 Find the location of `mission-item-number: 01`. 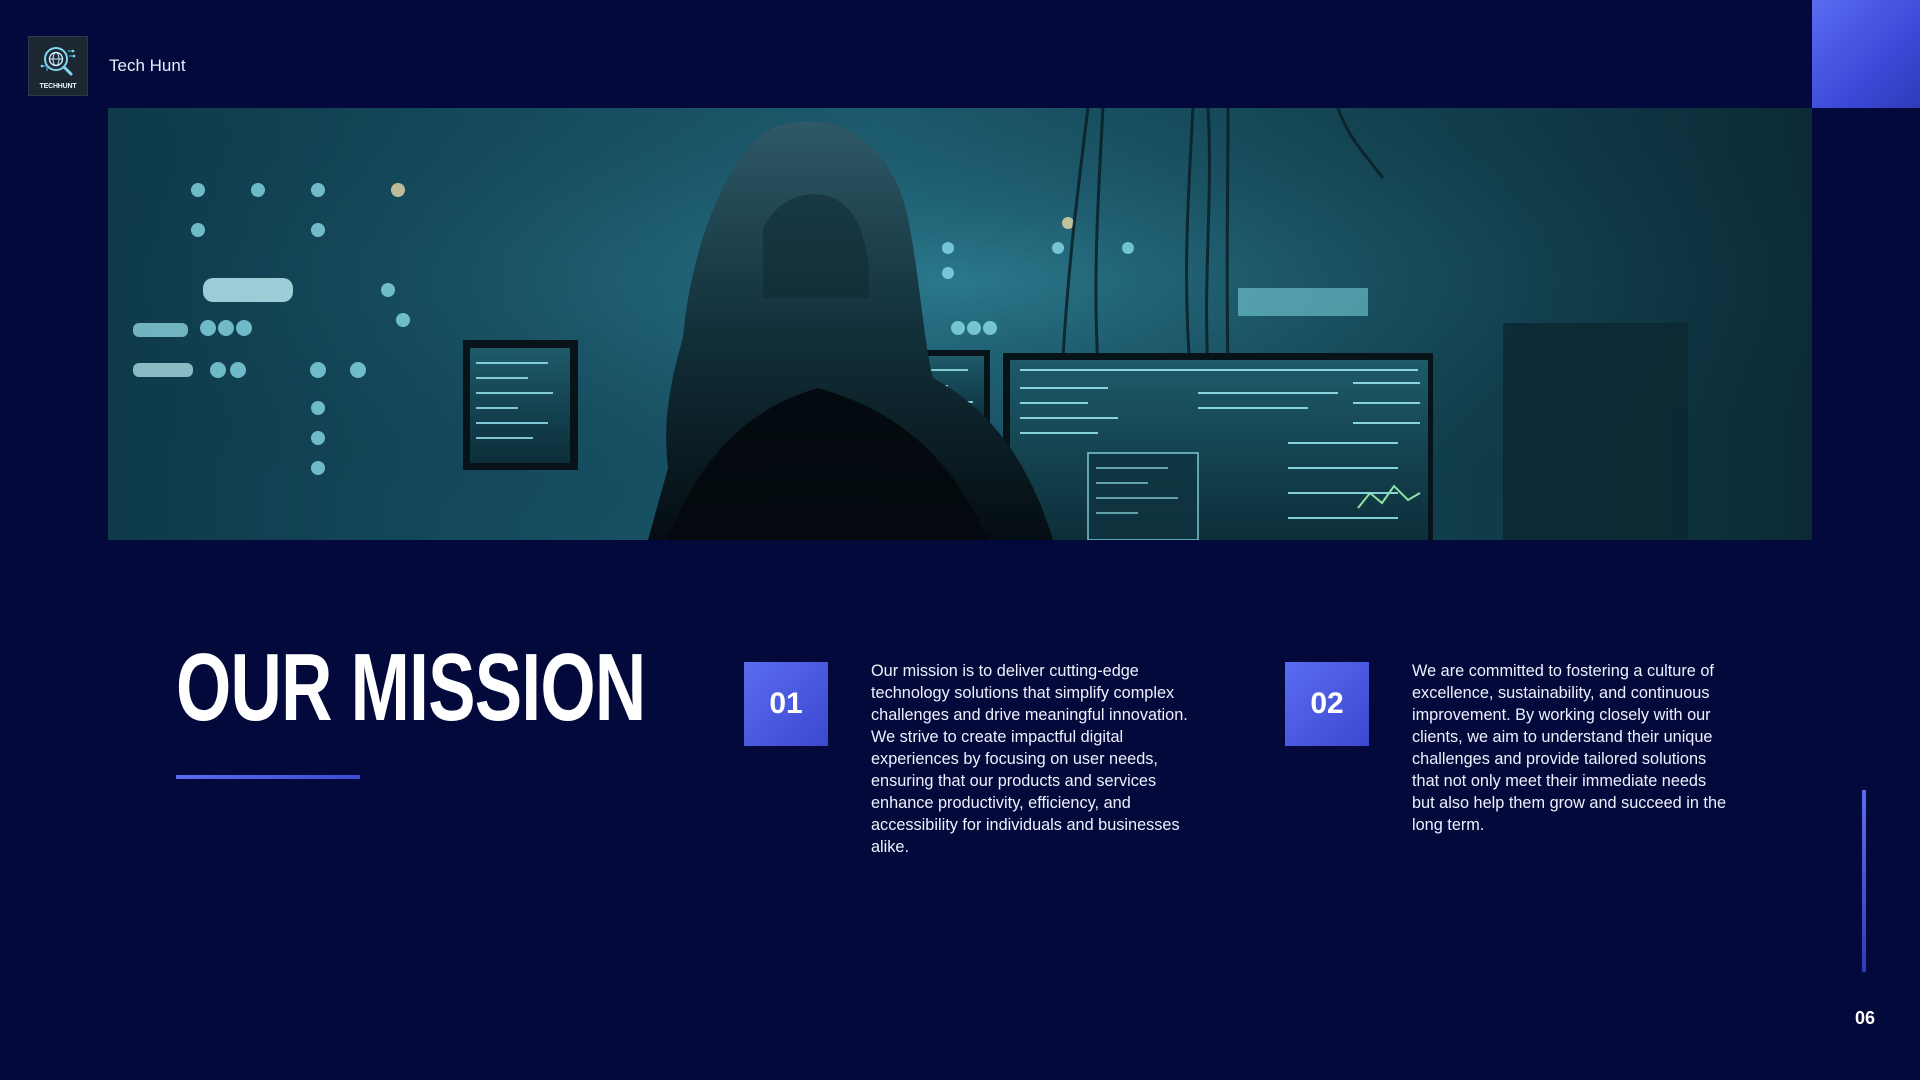

mission-item-number: 01 is located at coordinates (786, 704).